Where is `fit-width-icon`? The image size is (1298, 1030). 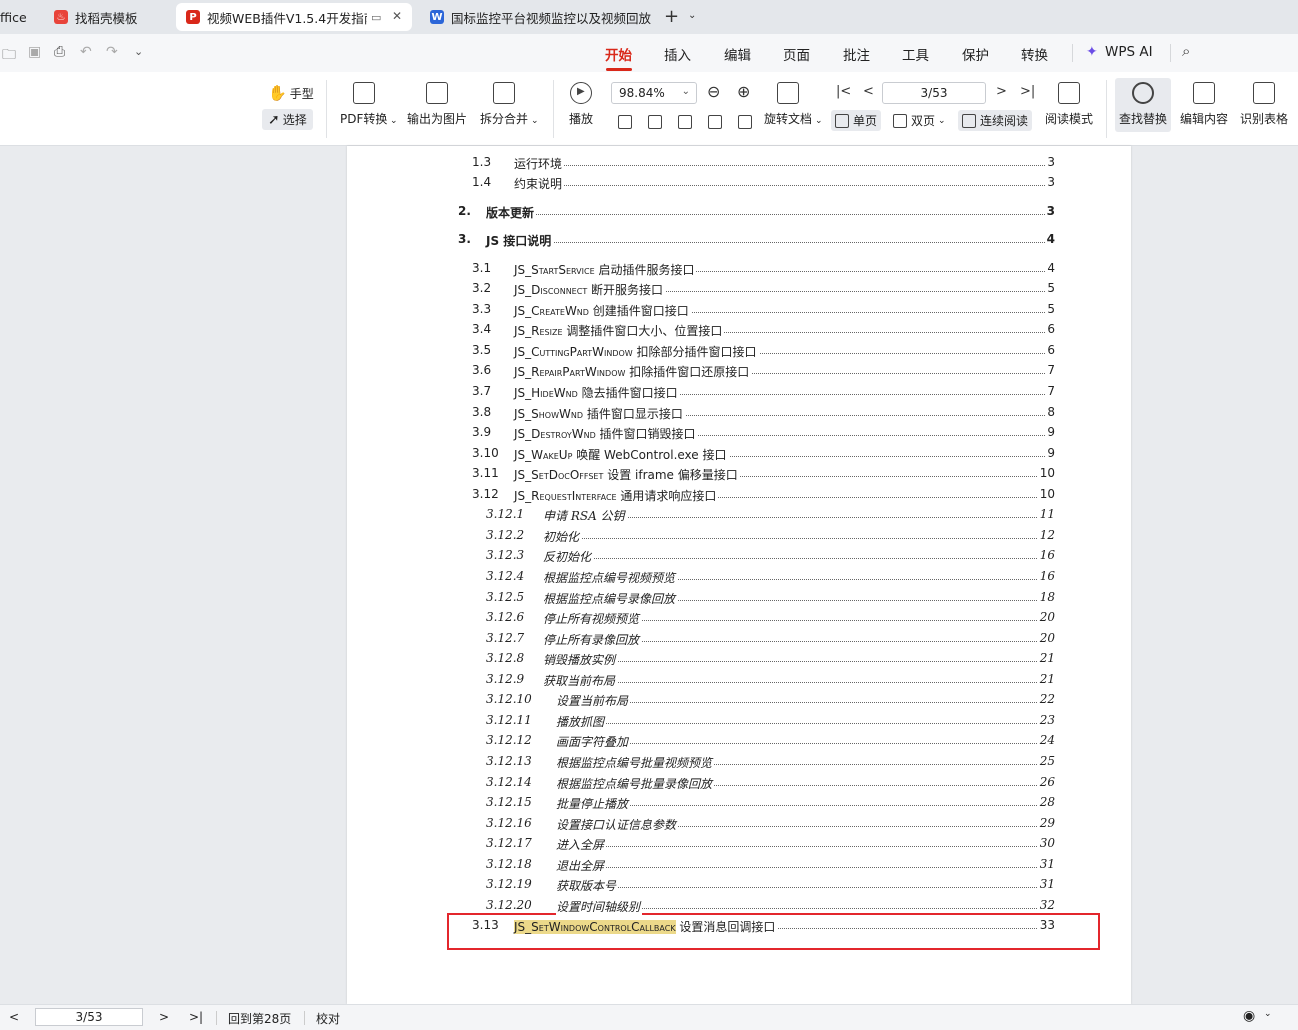
fit-width-icon is located at coordinates (685, 122).